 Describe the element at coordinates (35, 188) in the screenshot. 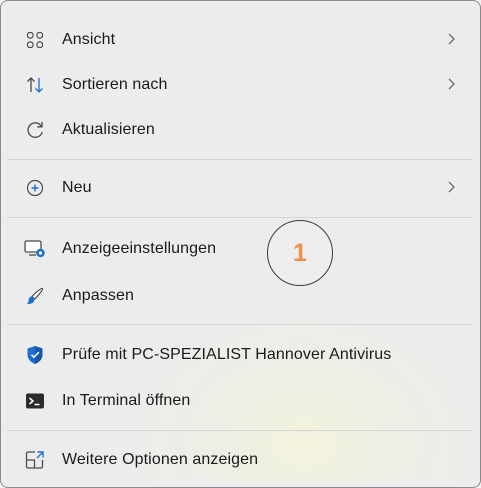

I see `new-plus-icon` at that location.